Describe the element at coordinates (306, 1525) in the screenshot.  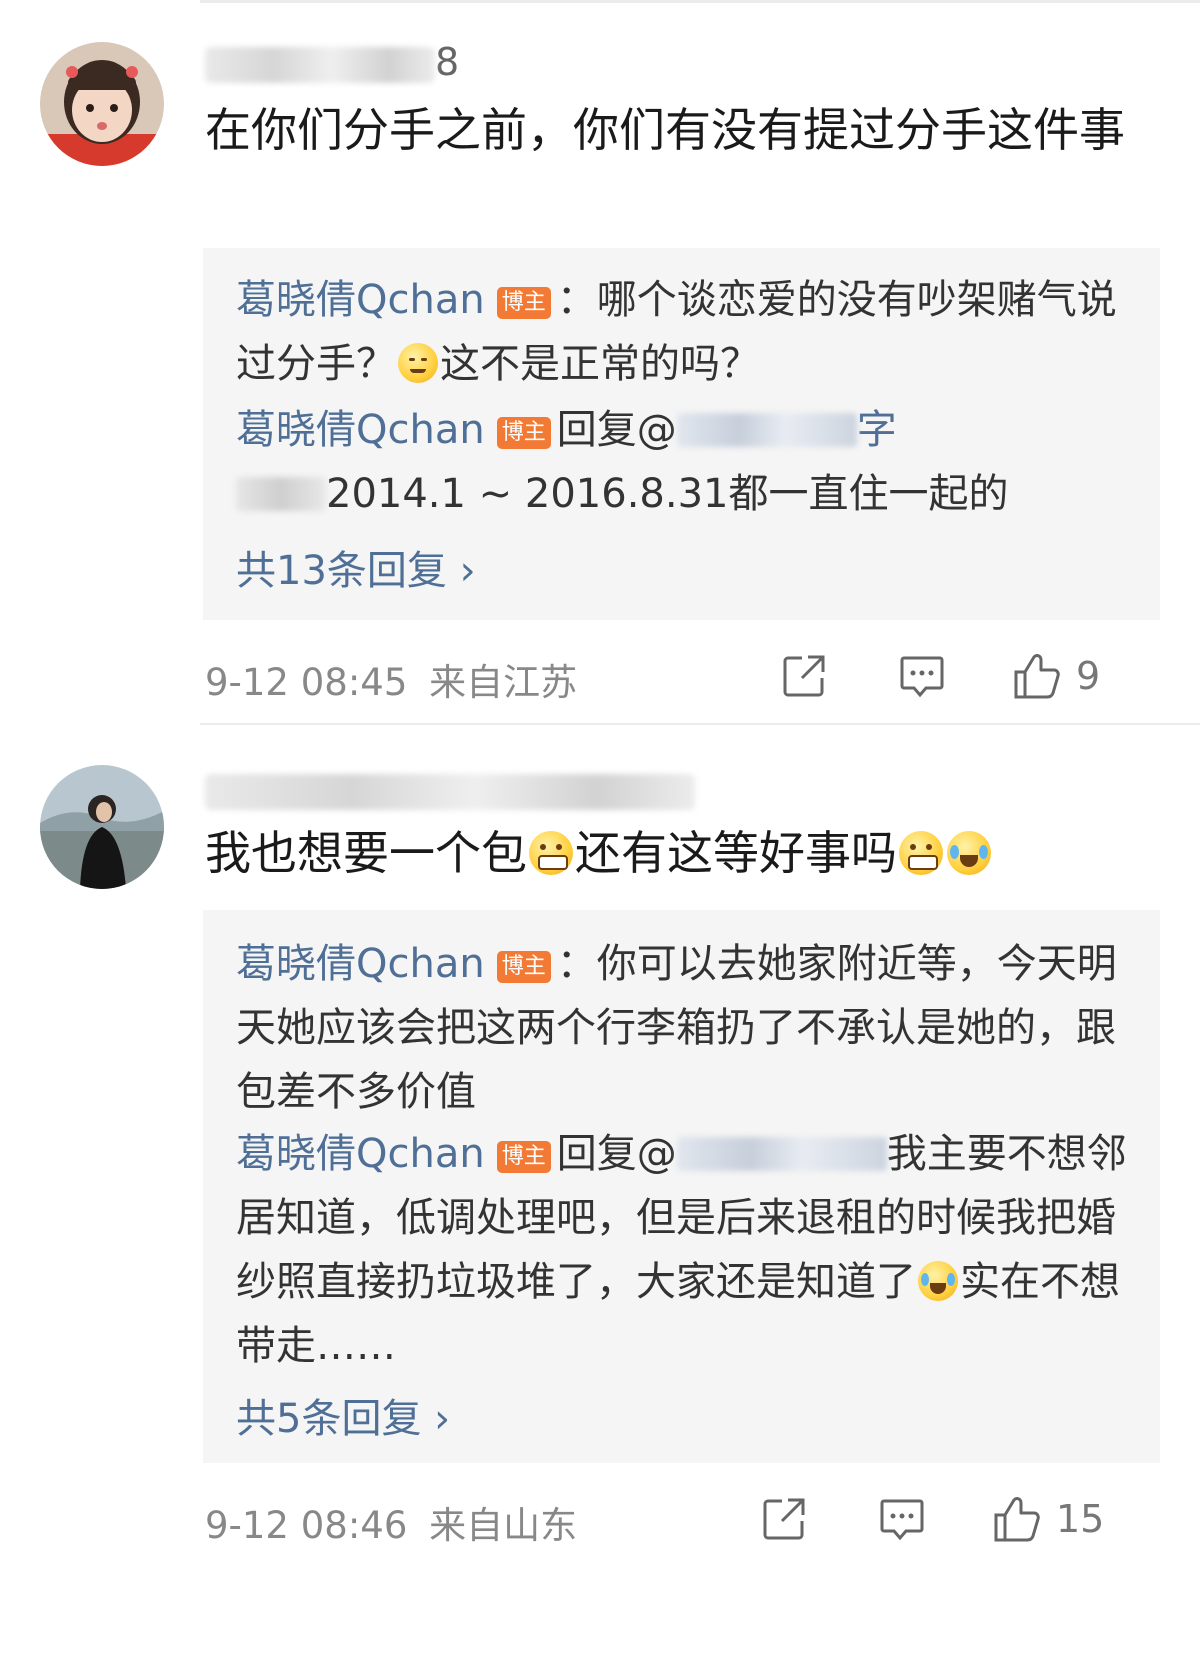
I see `comment-time: 9-12 08:46` at that location.